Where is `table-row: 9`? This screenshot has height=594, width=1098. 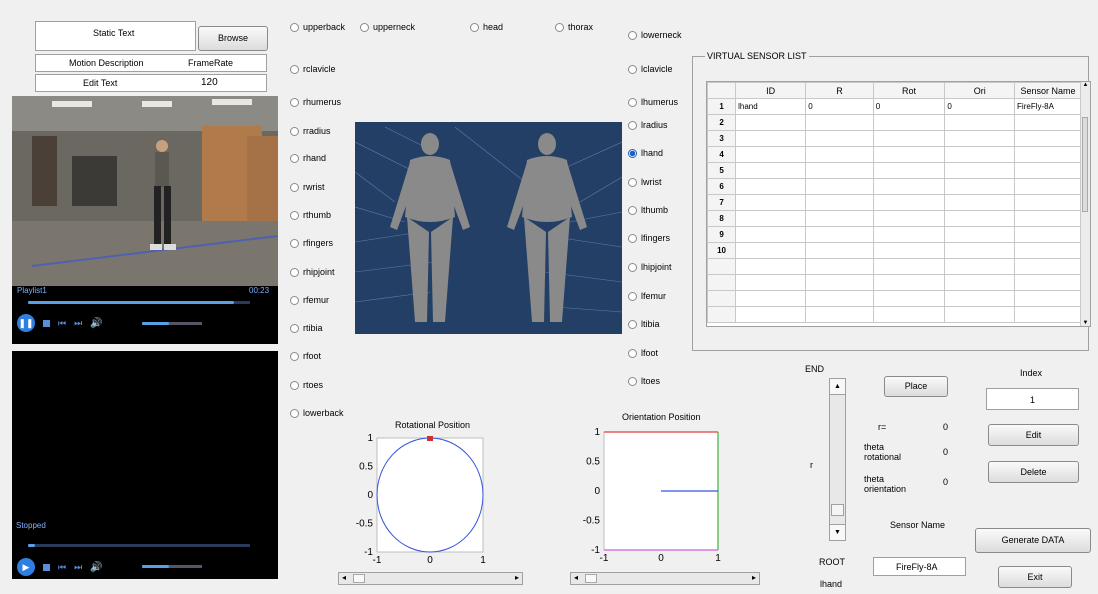 table-row: 9 is located at coordinates (894, 234).